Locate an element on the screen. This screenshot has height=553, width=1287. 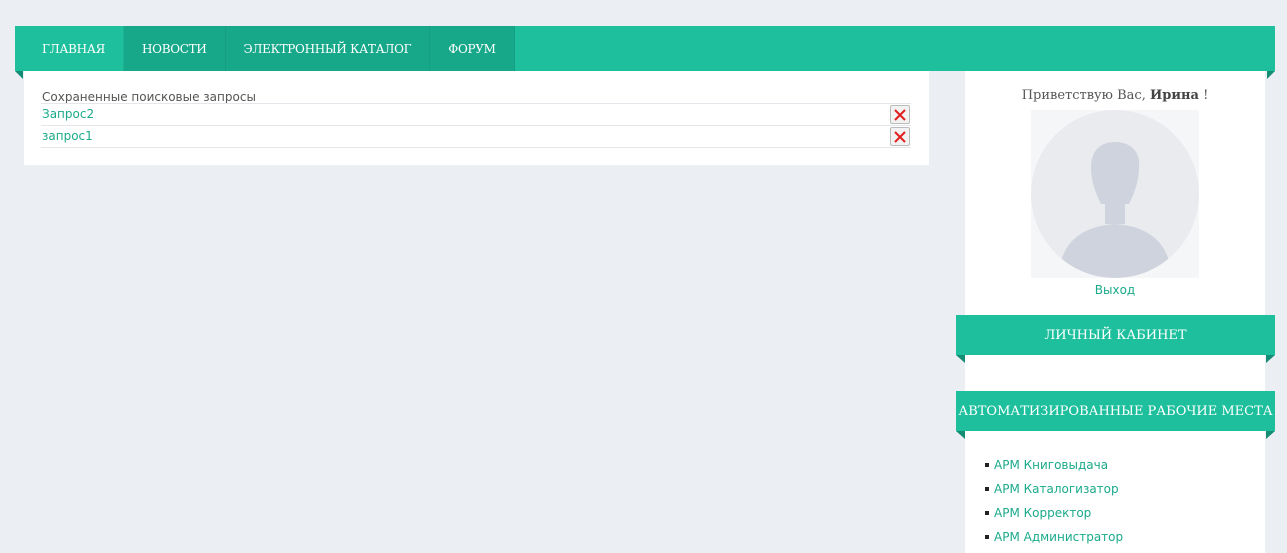
saved-search-link: Запрос2 is located at coordinates (68, 114).